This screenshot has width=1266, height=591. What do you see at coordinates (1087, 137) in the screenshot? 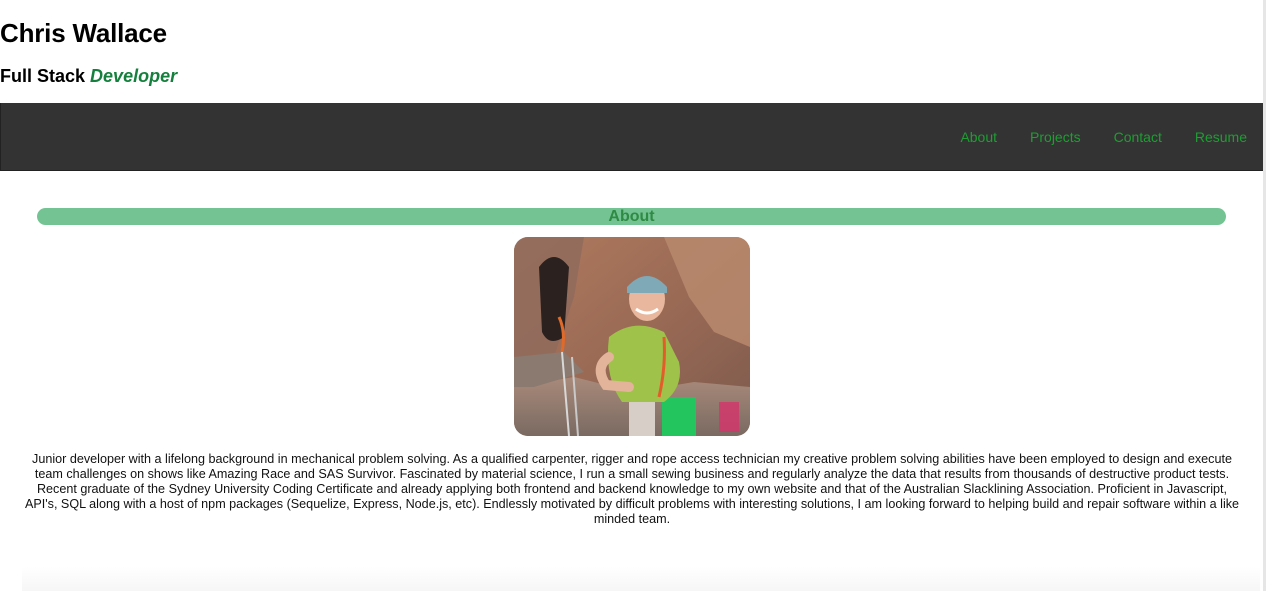
I see `nav-links: About Projects Contact Resume` at bounding box center [1087, 137].